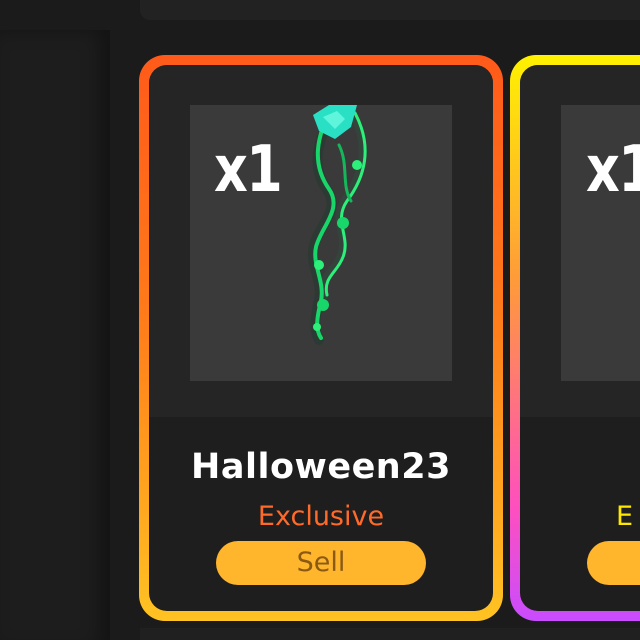 The height and width of the screenshot is (640, 640). Describe the element at coordinates (580, 241) in the screenshot. I see `item-image-area: x1` at that location.